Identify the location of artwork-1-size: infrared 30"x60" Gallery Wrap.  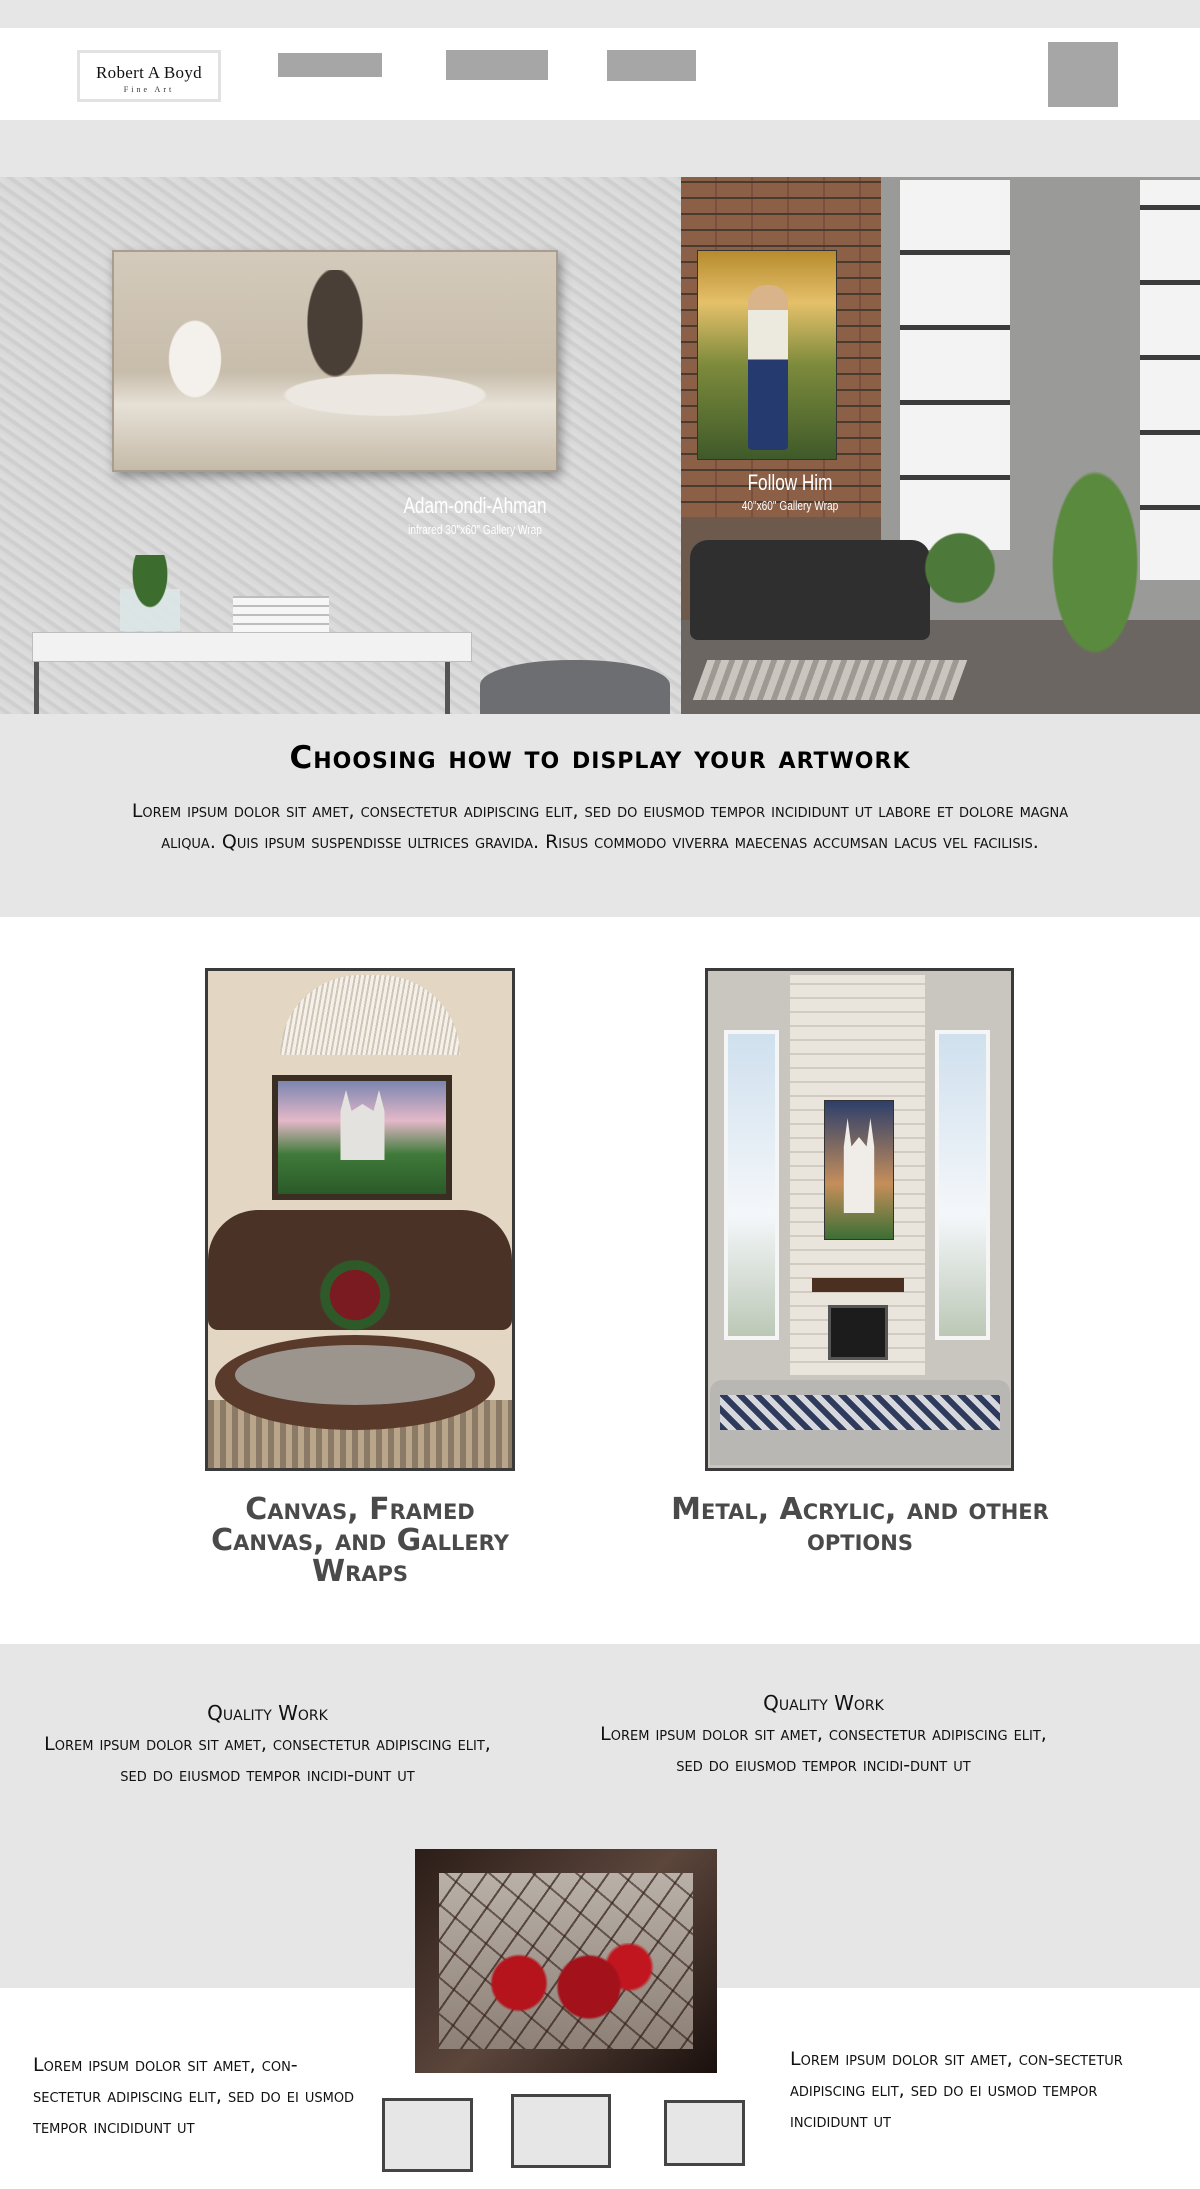
(475, 529).